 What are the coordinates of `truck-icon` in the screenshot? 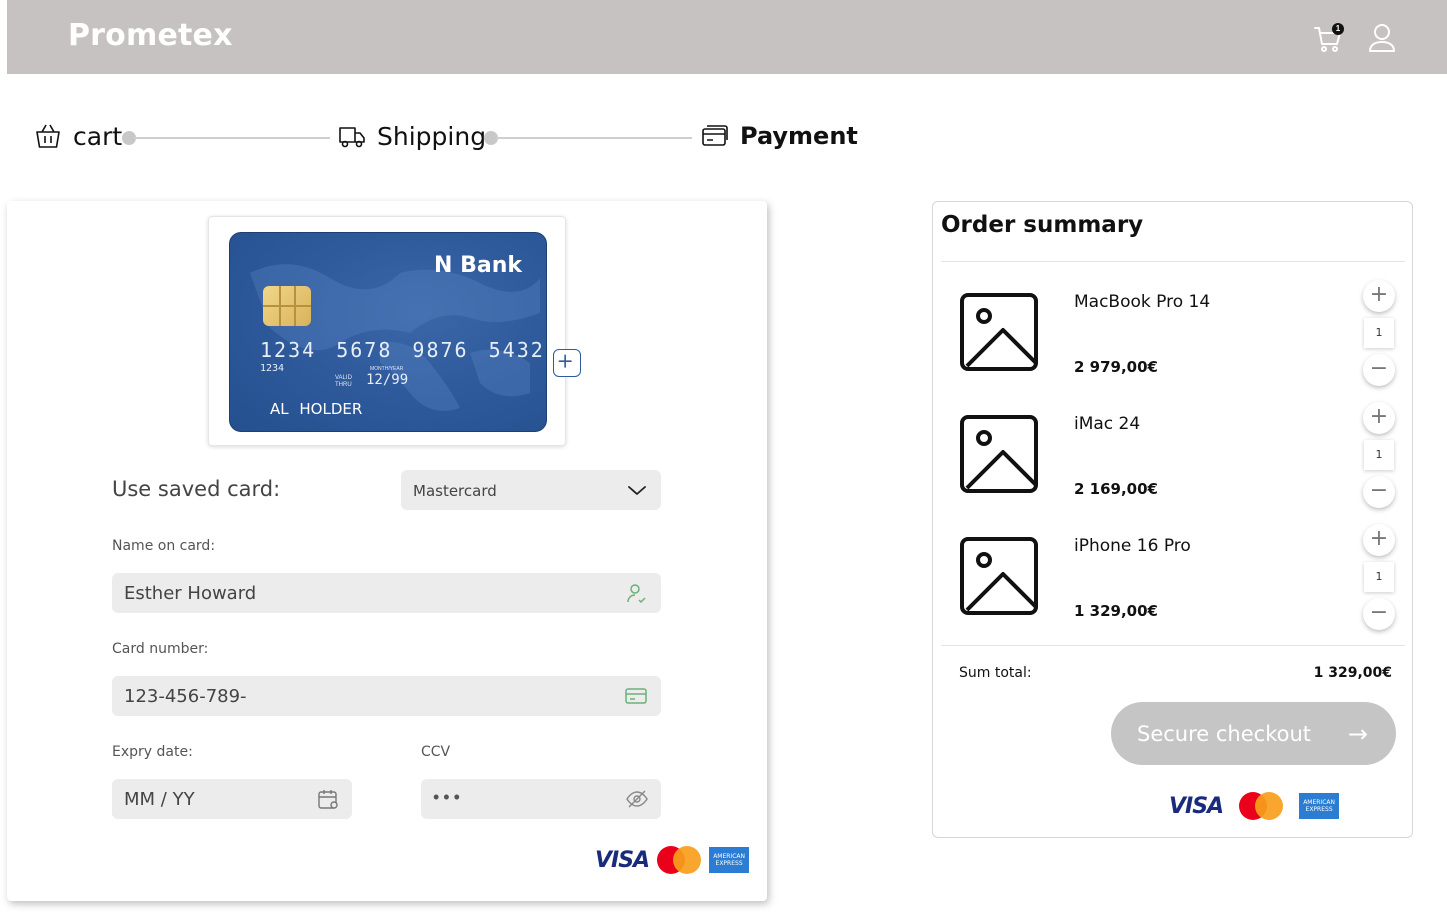 It's located at (352, 137).